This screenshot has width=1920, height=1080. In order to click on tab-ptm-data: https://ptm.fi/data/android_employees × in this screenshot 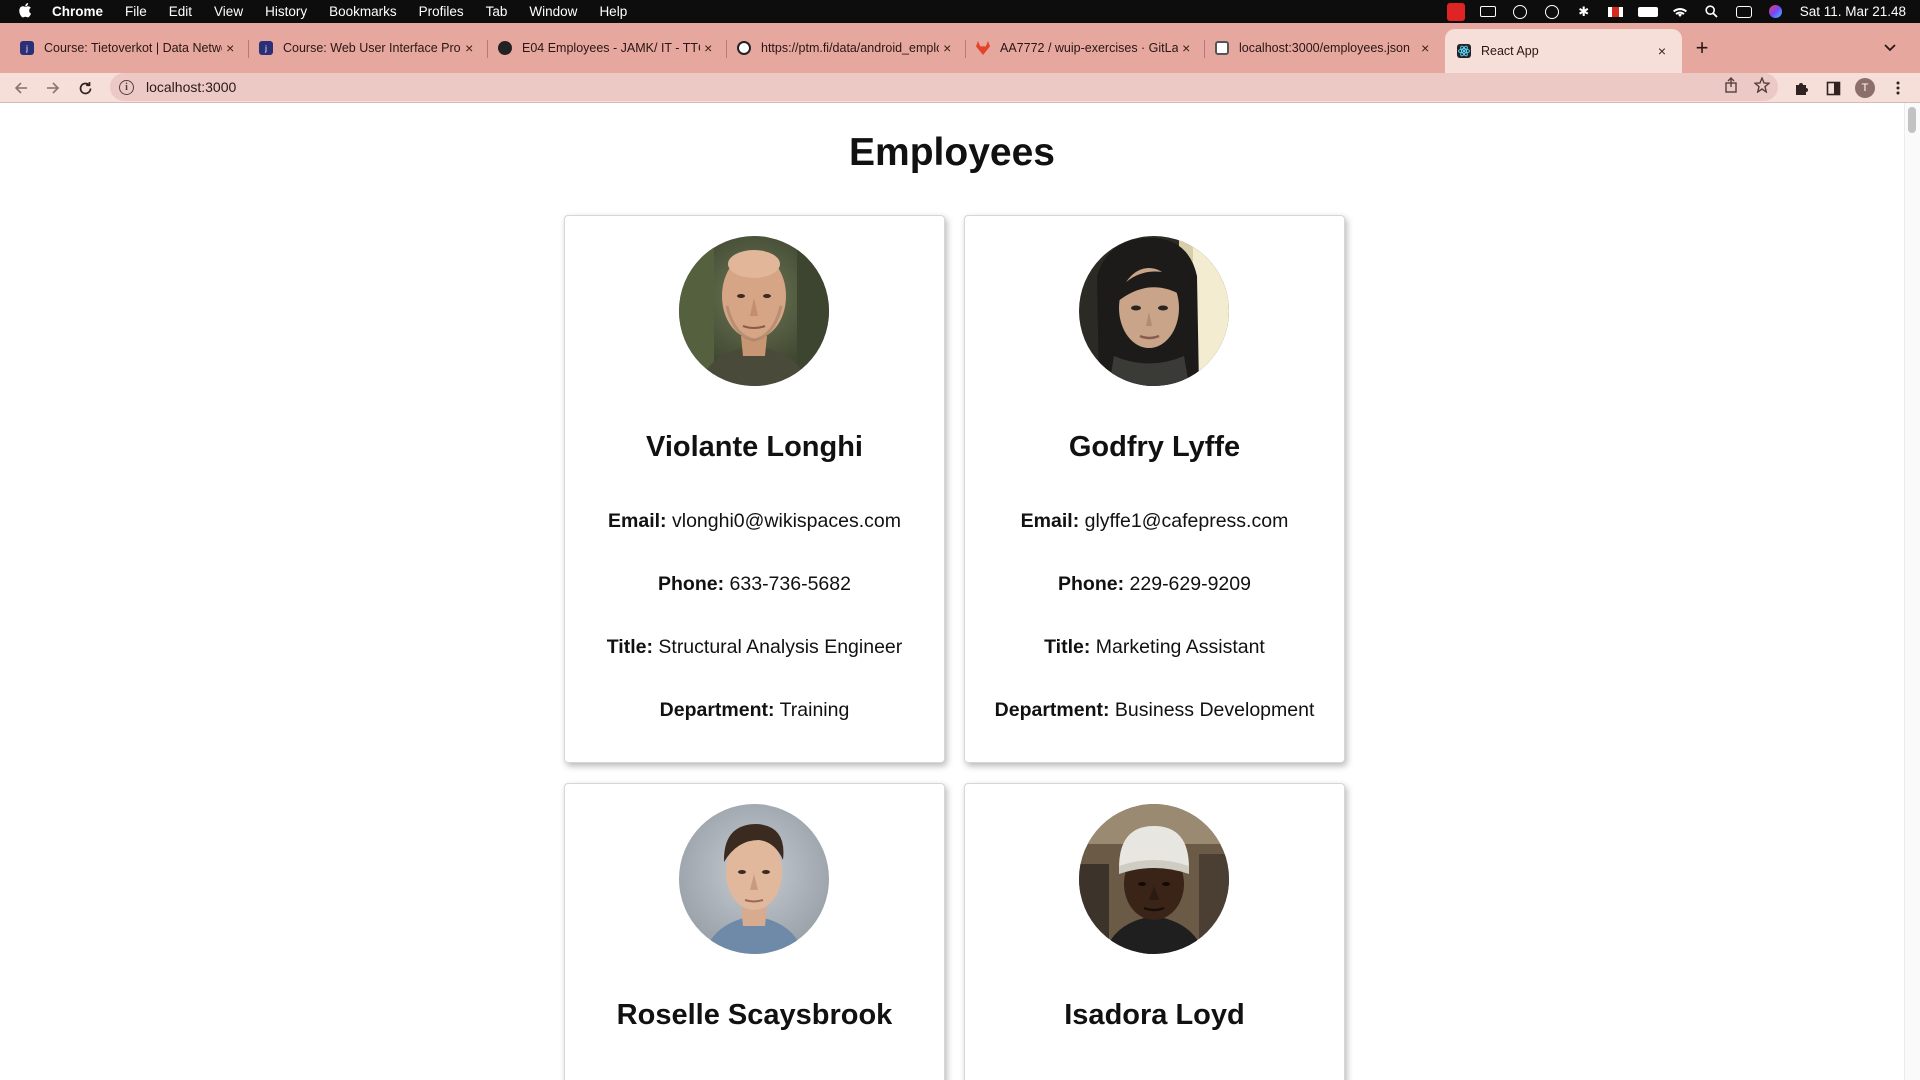, I will do `click(846, 48)`.